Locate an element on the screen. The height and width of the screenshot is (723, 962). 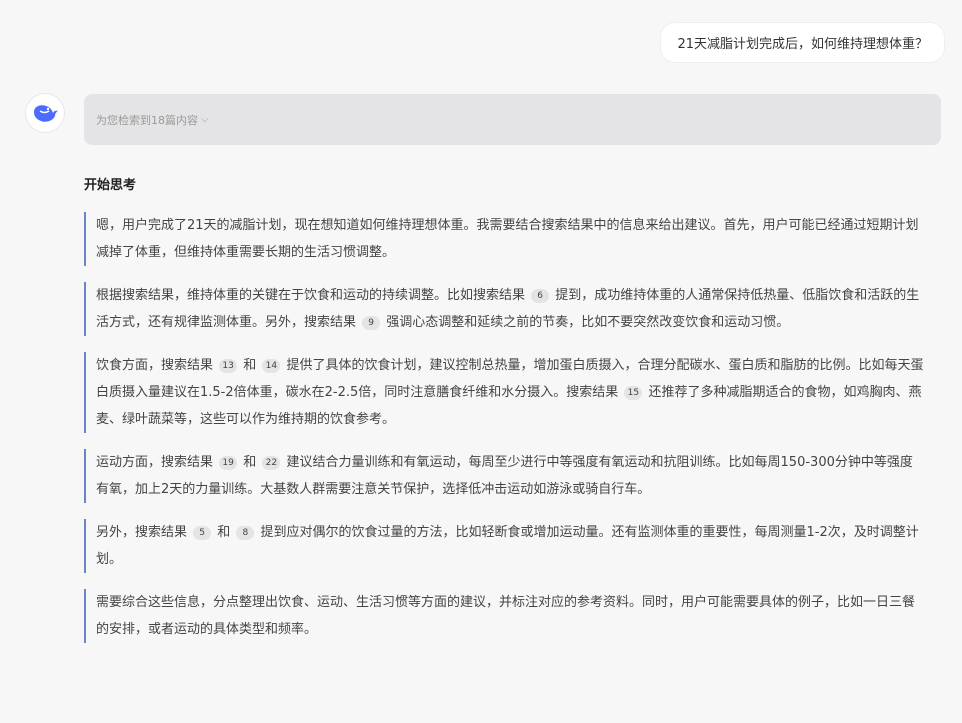
citation-badge: 5 is located at coordinates (202, 533).